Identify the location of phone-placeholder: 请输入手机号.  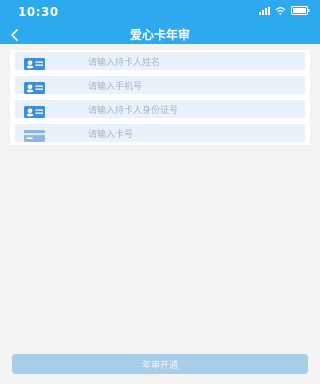
(115, 87).